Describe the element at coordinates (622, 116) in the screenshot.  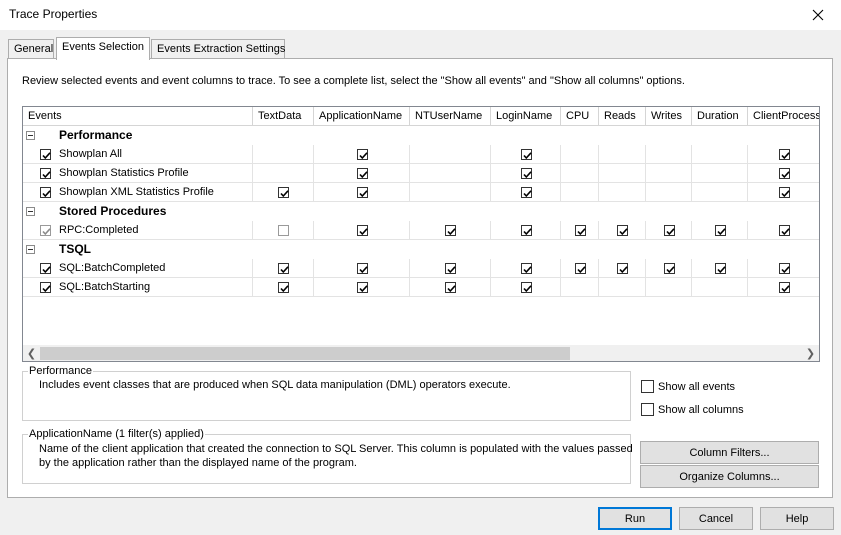
I see `column-header-reads: Reads` at that location.